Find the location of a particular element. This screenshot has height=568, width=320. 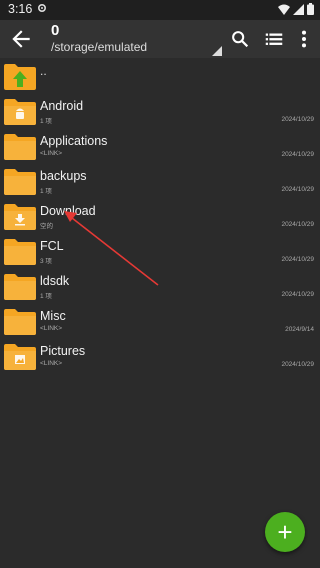

battery-icon is located at coordinates (310, 9).